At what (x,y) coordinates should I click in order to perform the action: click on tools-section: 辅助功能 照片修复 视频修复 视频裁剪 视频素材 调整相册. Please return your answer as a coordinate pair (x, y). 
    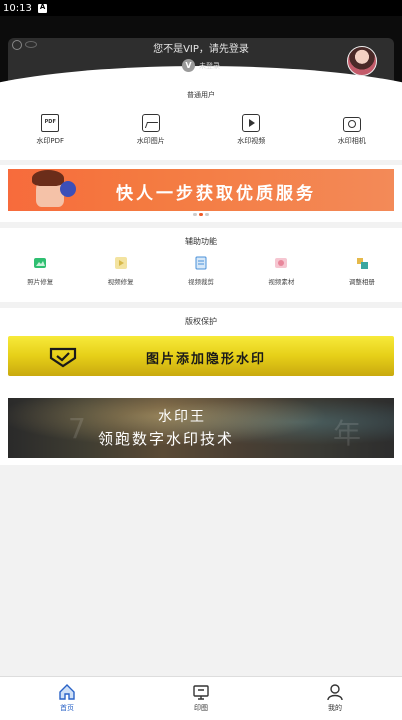
    Looking at the image, I should click on (201, 265).